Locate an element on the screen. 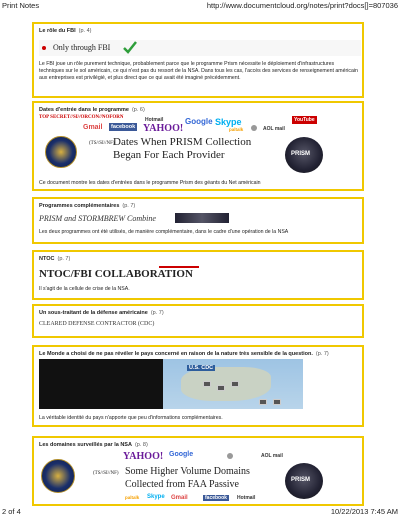 This screenshot has height=518, width=400. checkmark-icon is located at coordinates (130, 47).